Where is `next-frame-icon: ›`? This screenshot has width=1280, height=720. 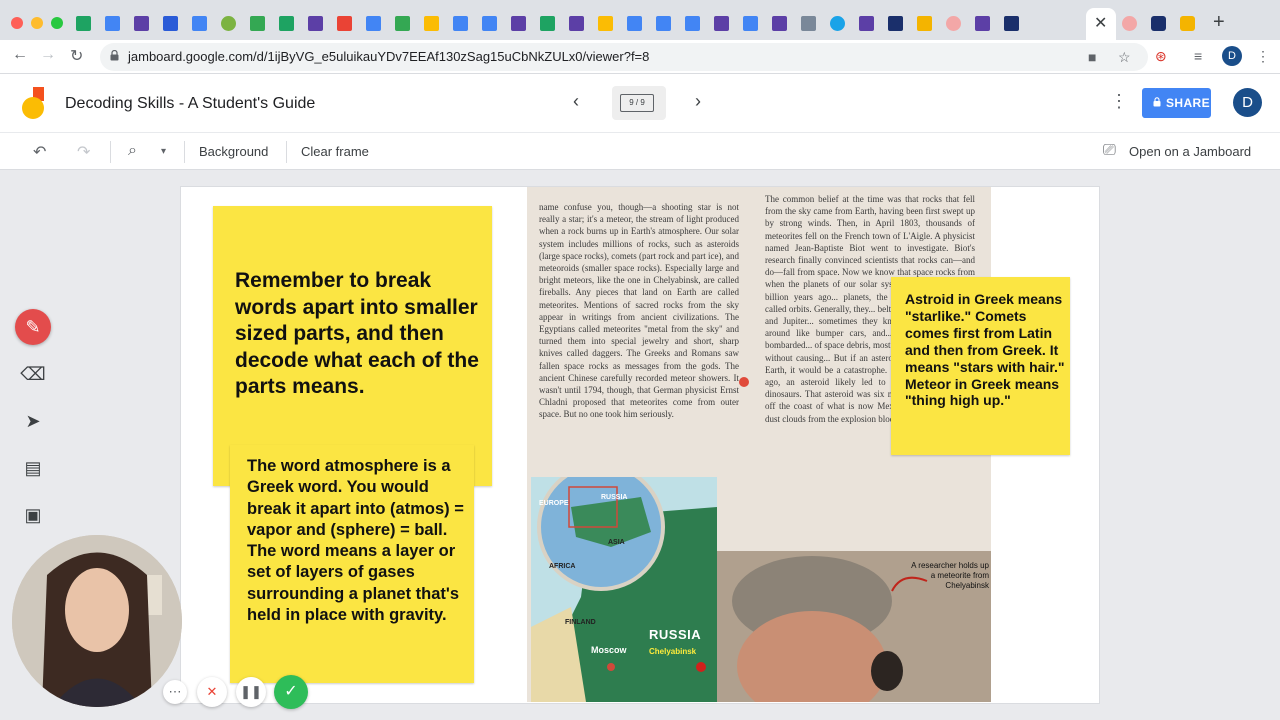 next-frame-icon: › is located at coordinates (698, 101).